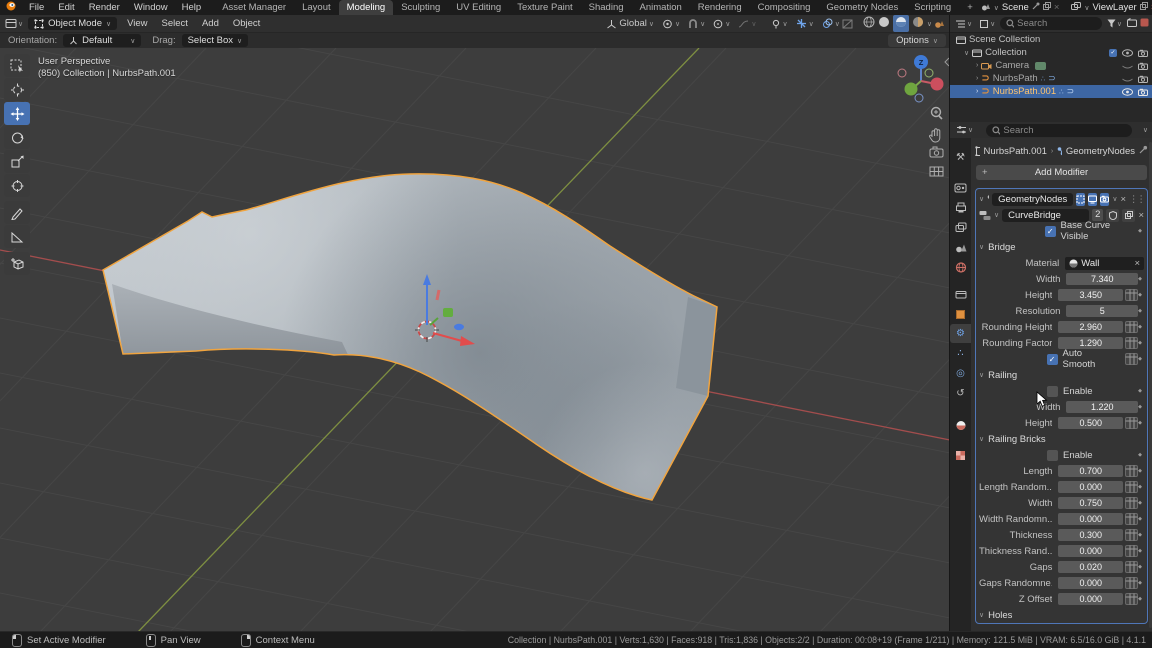  What do you see at coordinates (1113, 52) in the screenshot?
I see `collection-checkbox: ✓` at bounding box center [1113, 52].